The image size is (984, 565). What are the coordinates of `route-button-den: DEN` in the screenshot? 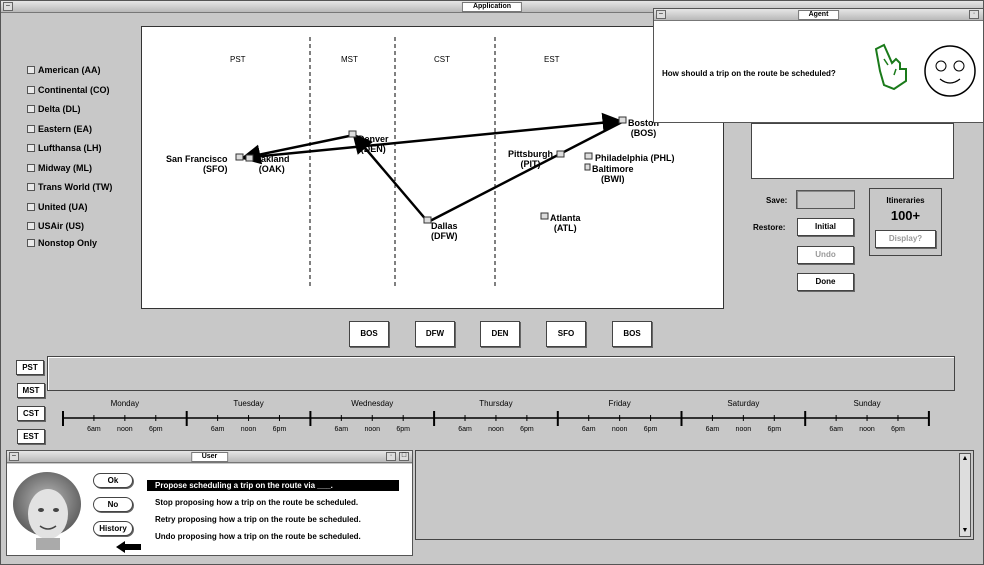 It's located at (500, 334).